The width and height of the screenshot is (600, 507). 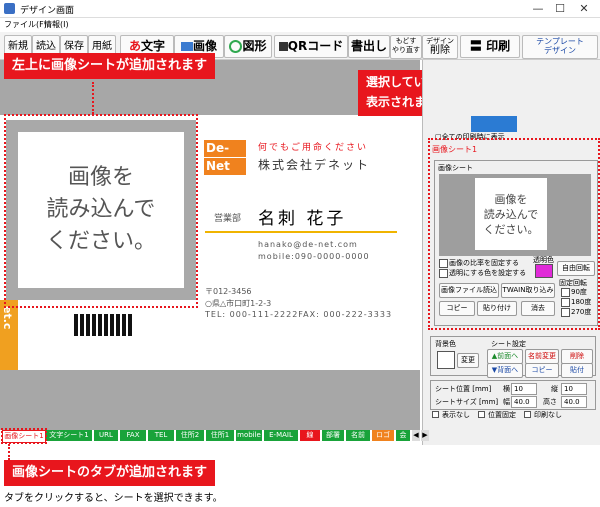 What do you see at coordinates (443, 273) in the screenshot?
I see `transparent-checkbox` at bounding box center [443, 273].